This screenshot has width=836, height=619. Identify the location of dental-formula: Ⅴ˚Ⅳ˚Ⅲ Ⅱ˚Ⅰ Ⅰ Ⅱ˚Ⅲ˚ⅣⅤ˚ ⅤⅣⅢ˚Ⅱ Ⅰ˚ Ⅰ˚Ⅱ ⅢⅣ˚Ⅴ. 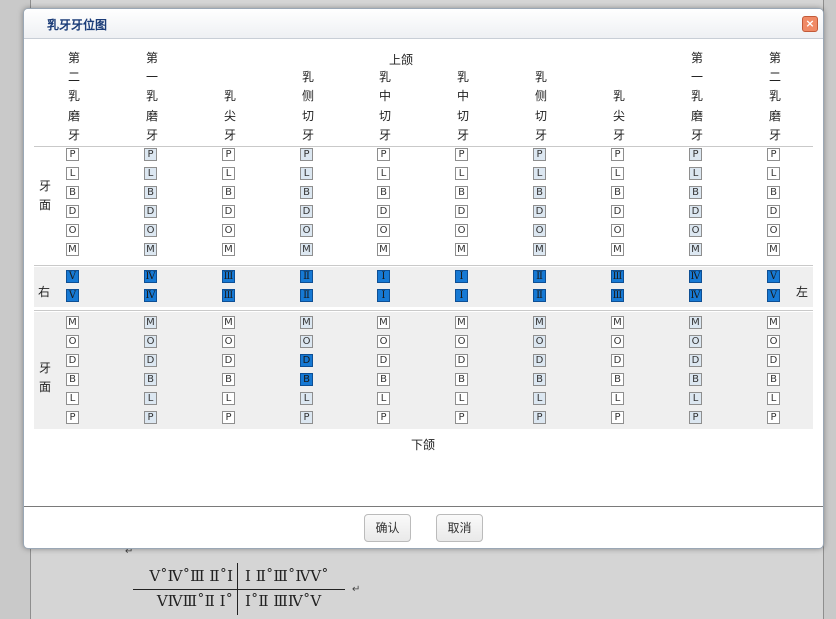
(239, 589).